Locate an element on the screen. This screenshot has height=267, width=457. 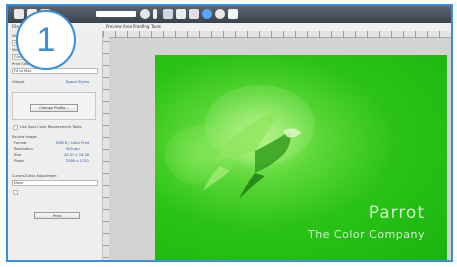
crop-icon is located at coordinates (168, 14).